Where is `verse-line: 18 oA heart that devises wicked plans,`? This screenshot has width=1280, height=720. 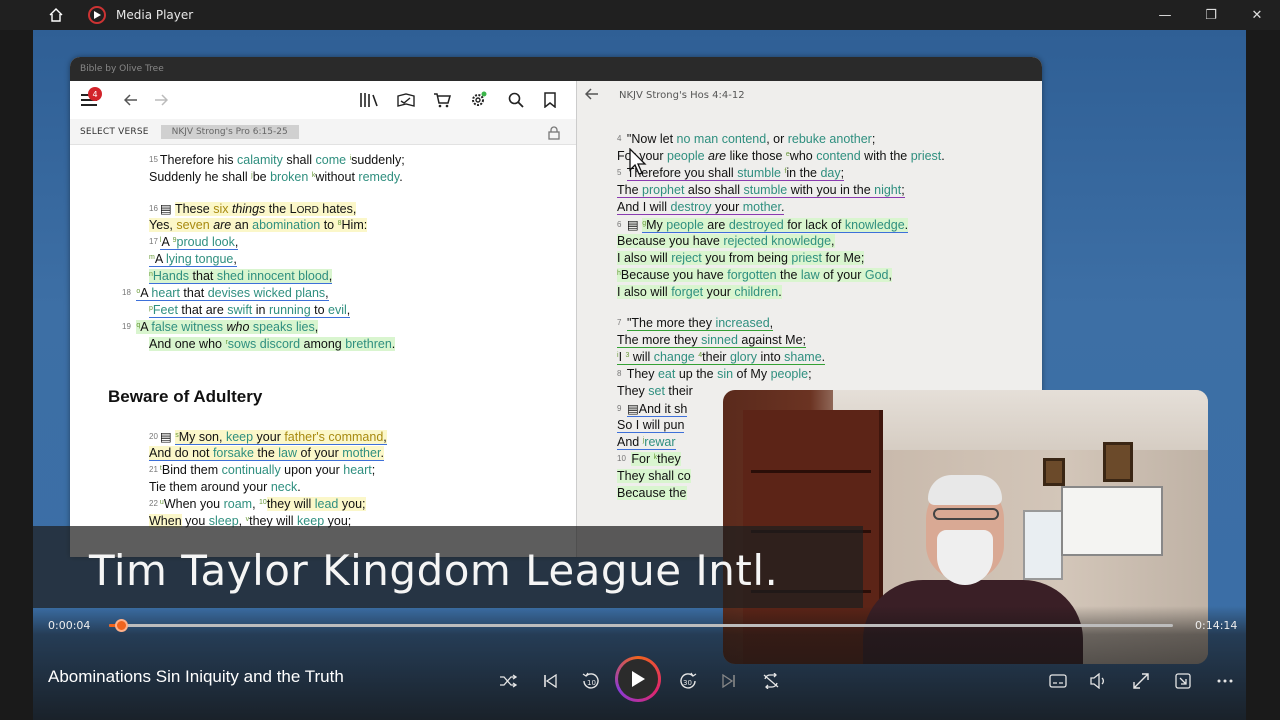 verse-line: 18 oA heart that devises wicked plans, is located at coordinates (225, 293).